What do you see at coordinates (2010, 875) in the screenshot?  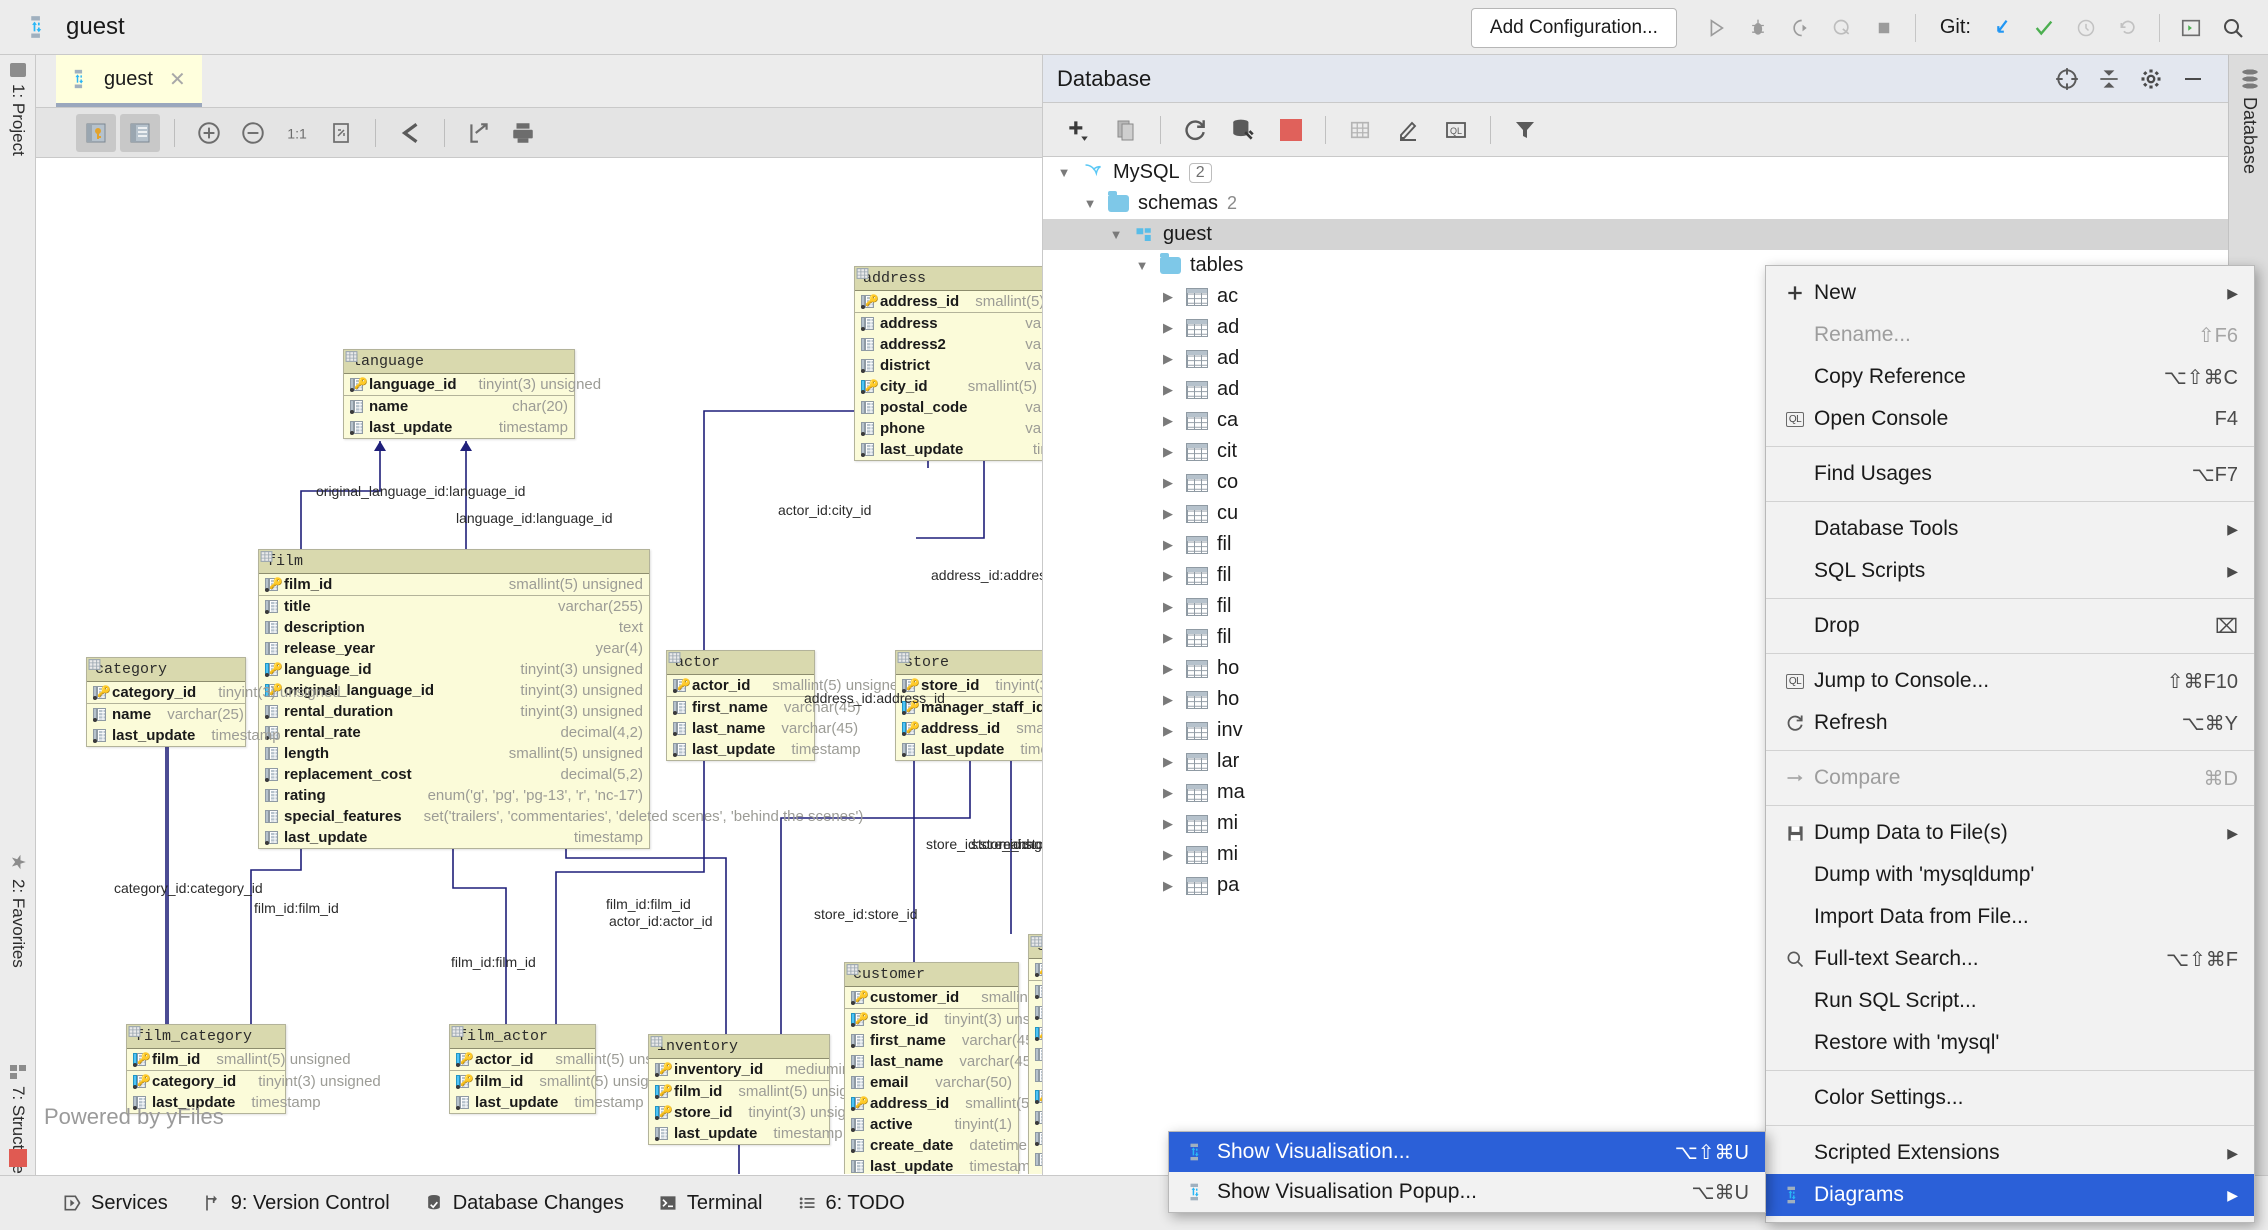 I see `menu-item-dump-with-mysqldump: Dump with 'mysqldump'` at bounding box center [2010, 875].